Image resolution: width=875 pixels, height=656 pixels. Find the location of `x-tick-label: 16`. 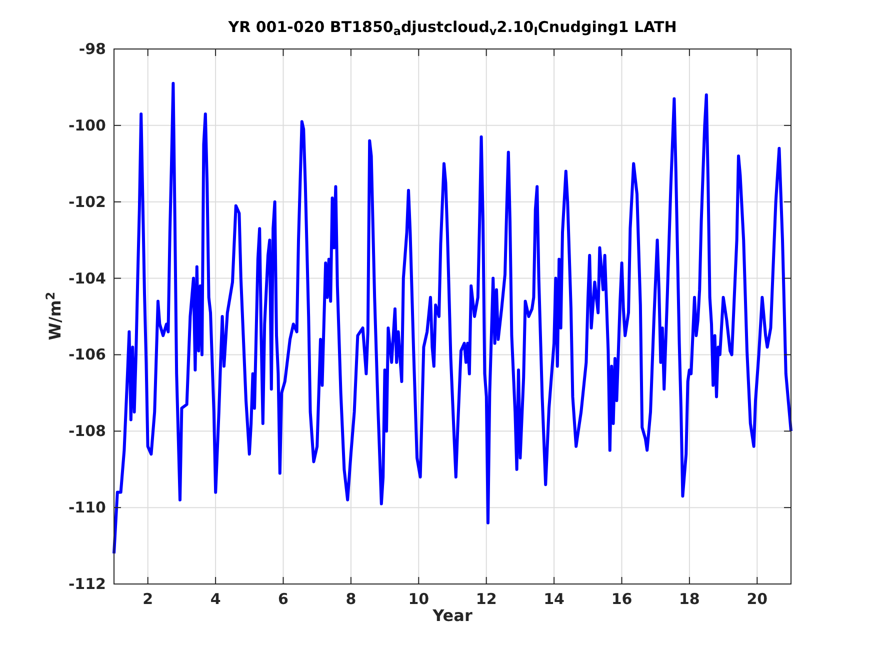

x-tick-label: 16 is located at coordinates (621, 599).